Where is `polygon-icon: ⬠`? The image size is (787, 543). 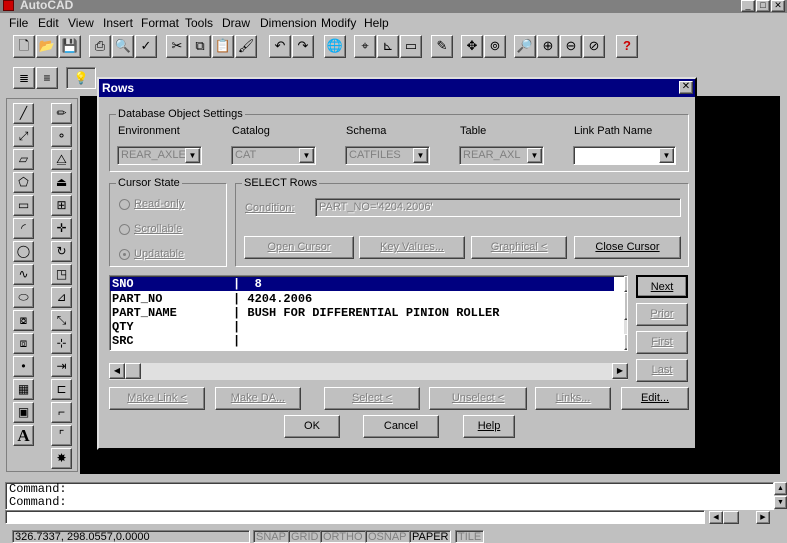
polygon-icon: ⬠ is located at coordinates (23, 182).